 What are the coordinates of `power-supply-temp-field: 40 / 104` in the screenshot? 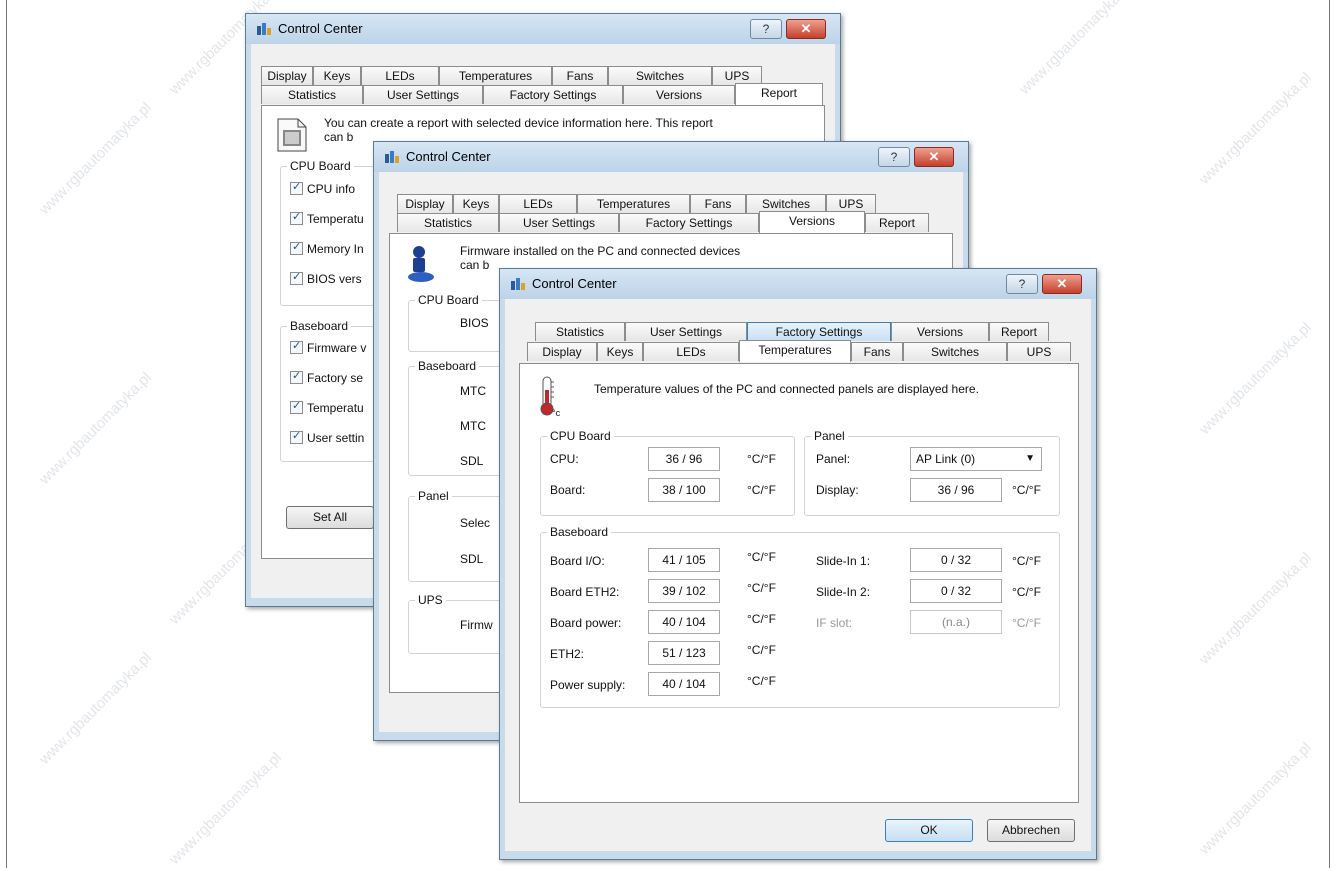 It's located at (684, 684).